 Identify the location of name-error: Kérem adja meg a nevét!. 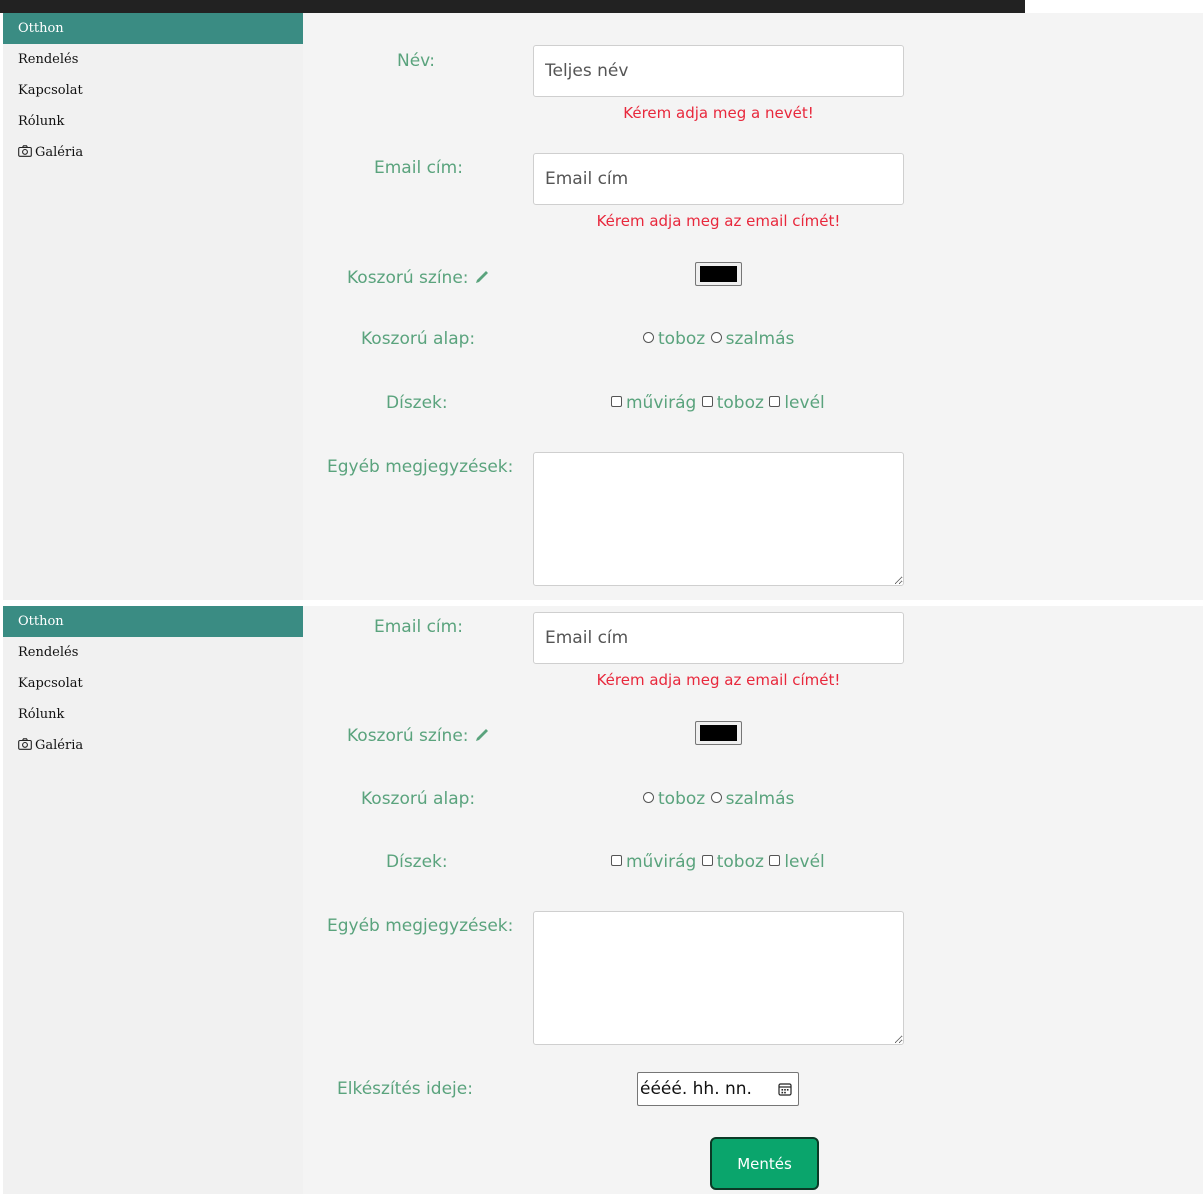
(718, 113).